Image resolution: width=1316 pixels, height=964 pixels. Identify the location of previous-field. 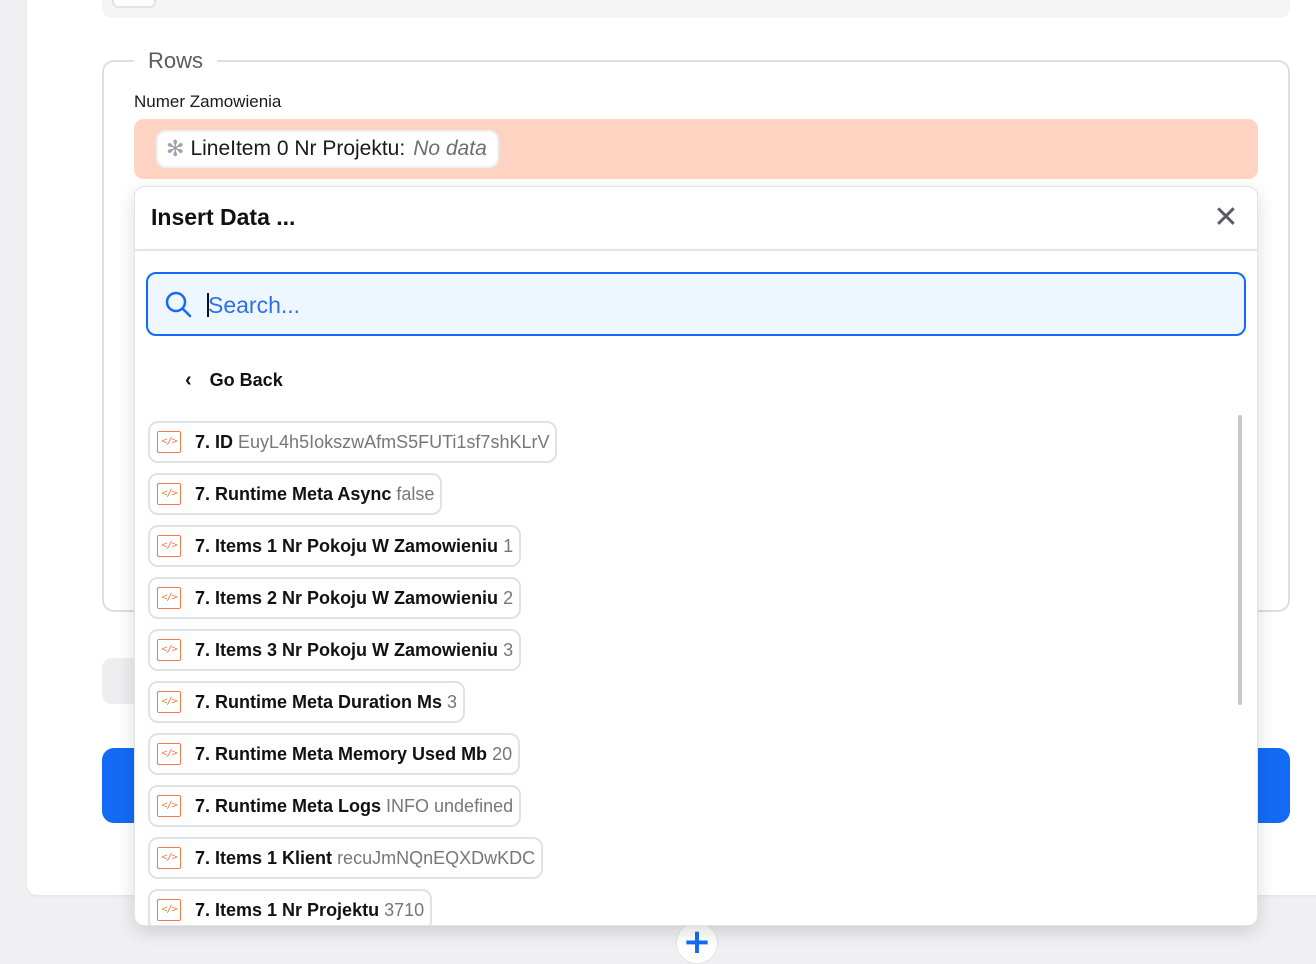
(696, 9).